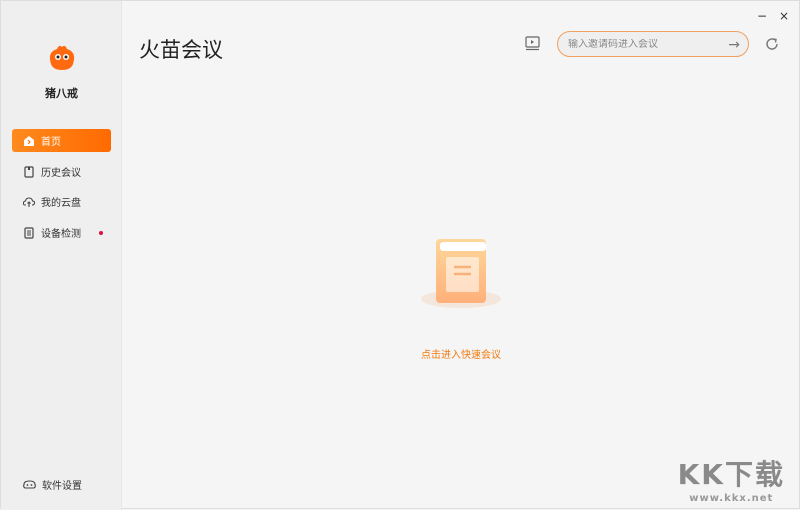  I want to click on history-icon, so click(29, 171).